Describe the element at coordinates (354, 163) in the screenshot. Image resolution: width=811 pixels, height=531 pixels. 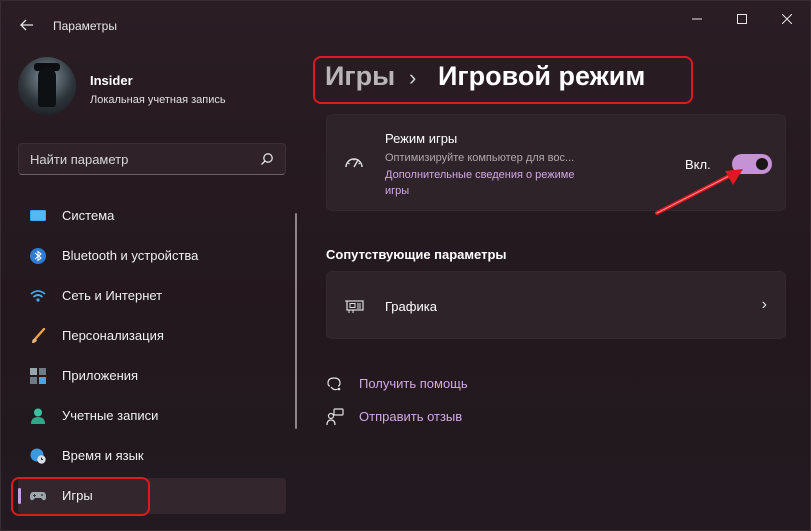
I see `speedometer-icon` at that location.